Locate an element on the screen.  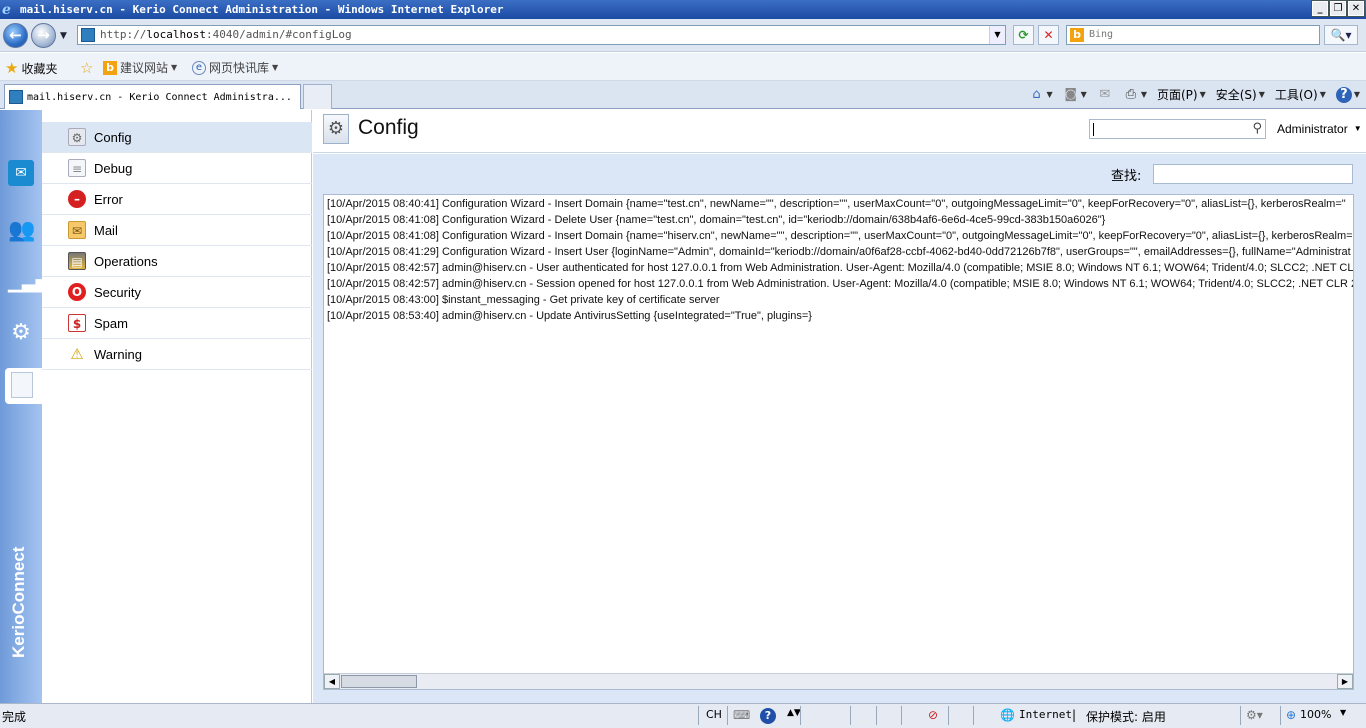
operations-icon: ▤ is located at coordinates (77, 261).